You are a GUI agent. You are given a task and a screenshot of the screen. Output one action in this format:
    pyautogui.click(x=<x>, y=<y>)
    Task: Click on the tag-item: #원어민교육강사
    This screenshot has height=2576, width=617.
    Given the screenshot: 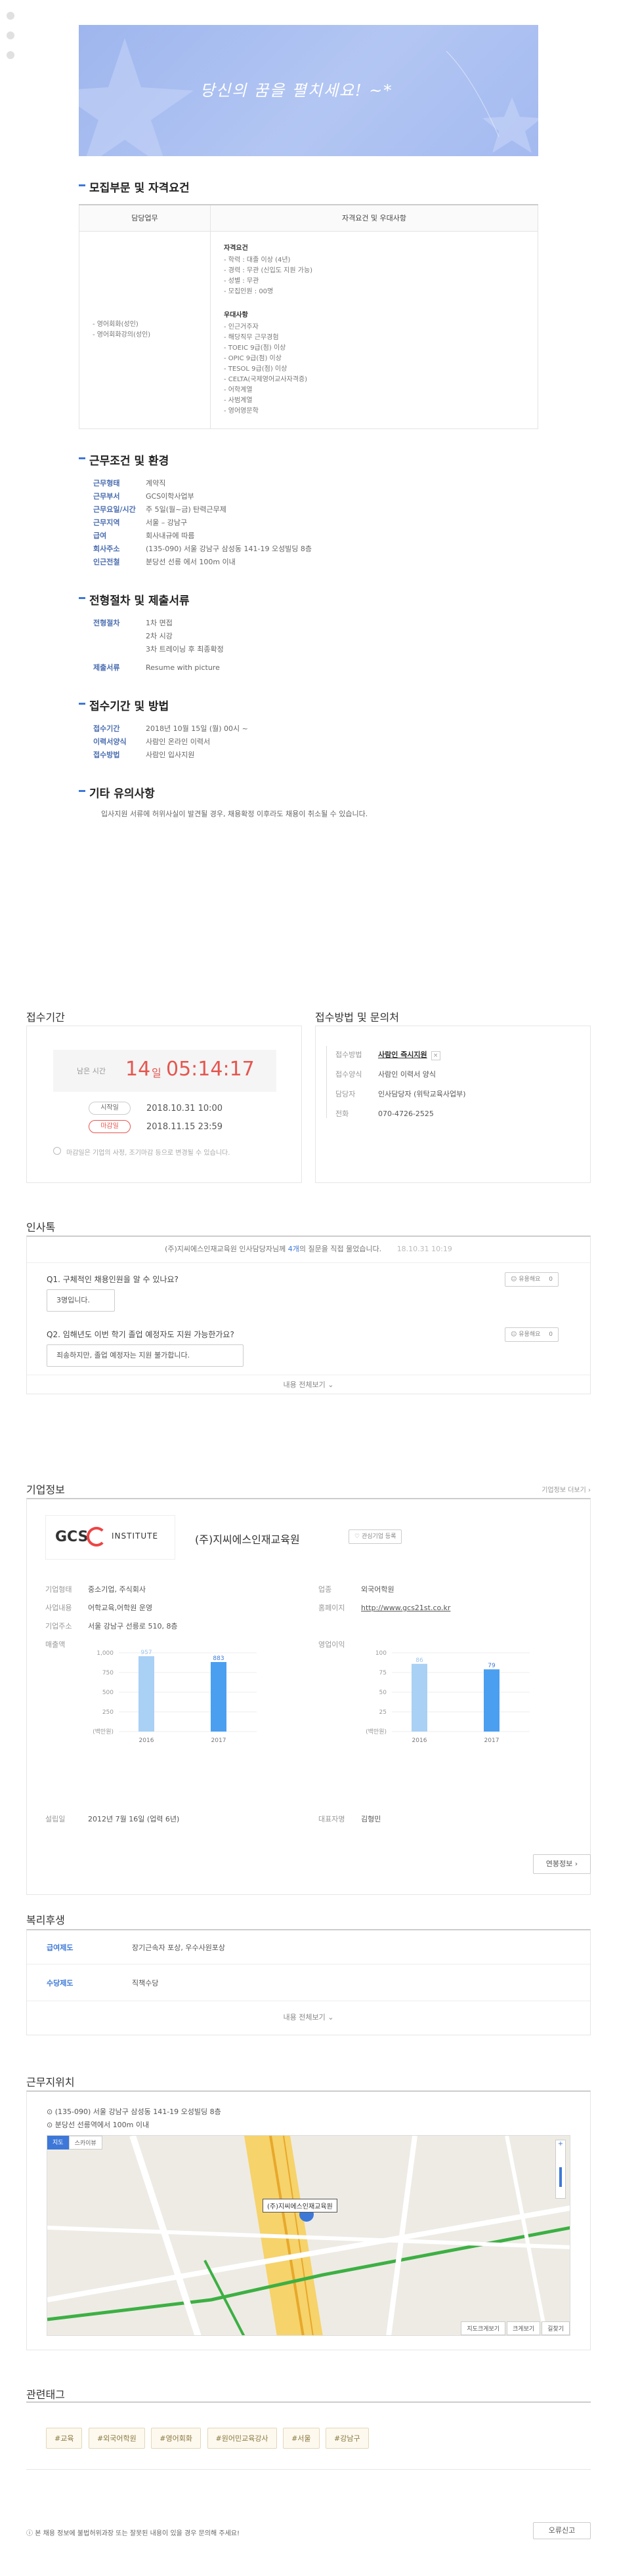 What is the action you would take?
    pyautogui.click(x=242, y=2438)
    